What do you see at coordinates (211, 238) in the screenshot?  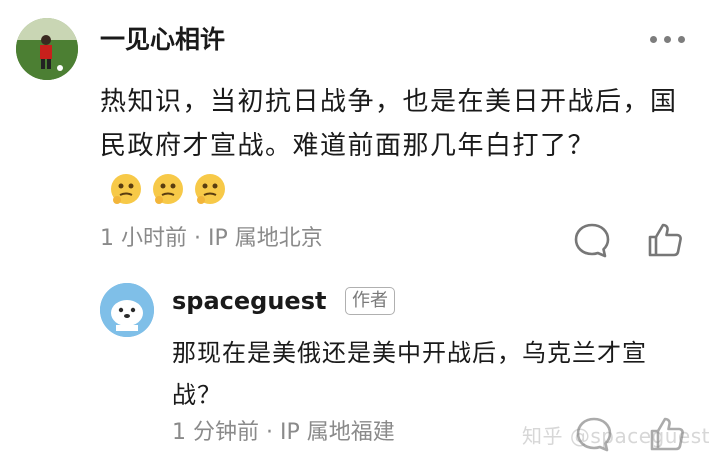 I see `main-comment-meta: 1 小时前 · IP 属地北京` at bounding box center [211, 238].